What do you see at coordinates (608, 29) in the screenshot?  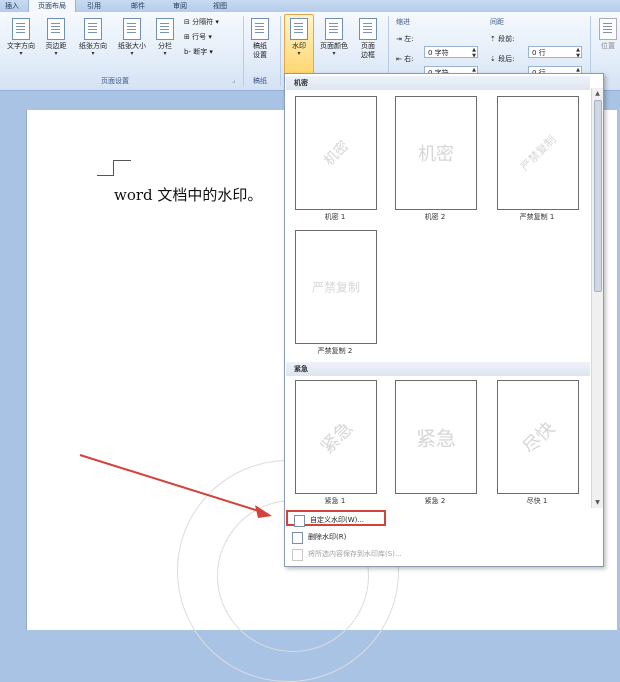 I see `position-icon` at bounding box center [608, 29].